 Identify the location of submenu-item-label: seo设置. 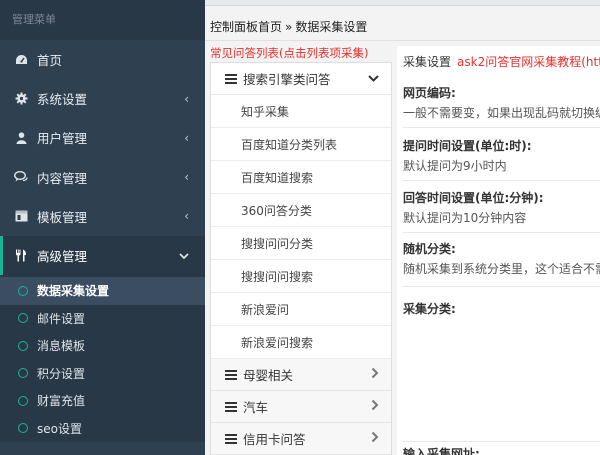
(59, 428).